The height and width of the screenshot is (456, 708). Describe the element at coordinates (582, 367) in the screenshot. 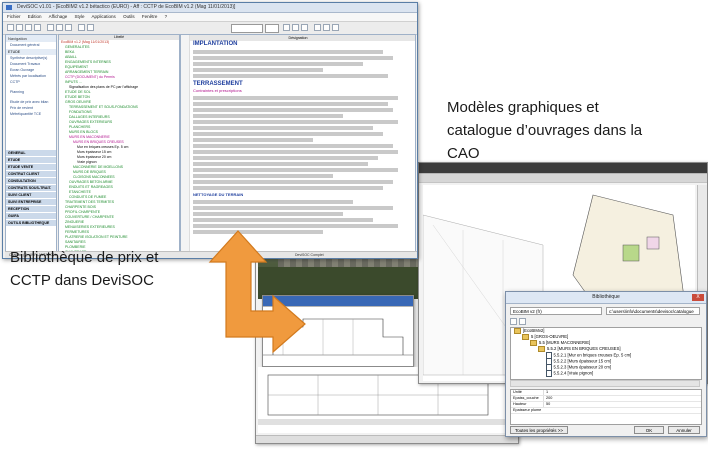

I see `library-tree-label: 5.5.2.3 [Murs épaisseur 20 cm]` at that location.